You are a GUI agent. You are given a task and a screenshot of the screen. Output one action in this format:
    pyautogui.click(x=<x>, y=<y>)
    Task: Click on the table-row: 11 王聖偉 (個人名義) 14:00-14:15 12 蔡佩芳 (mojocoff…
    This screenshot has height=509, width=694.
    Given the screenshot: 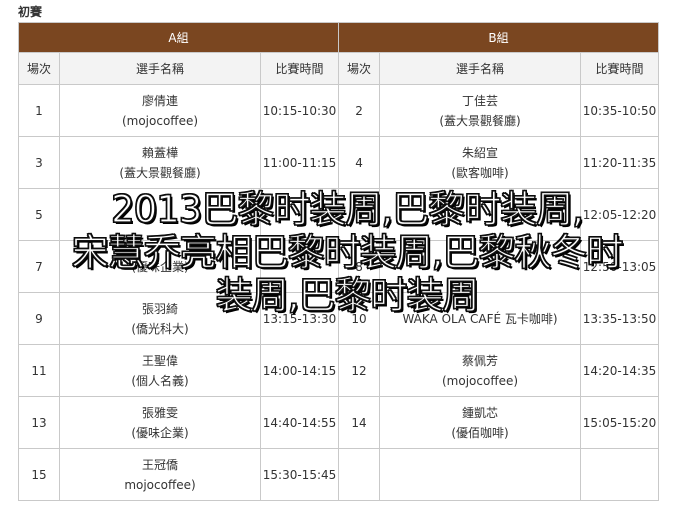 What is the action you would take?
    pyautogui.click(x=339, y=370)
    